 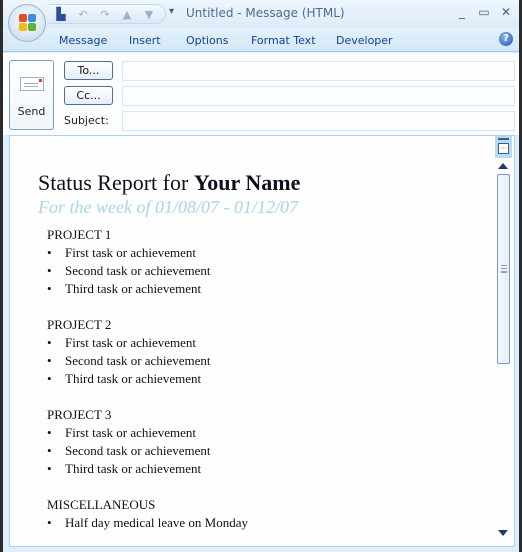 I want to click on report-title: Status Report for Your Name, so click(x=169, y=183).